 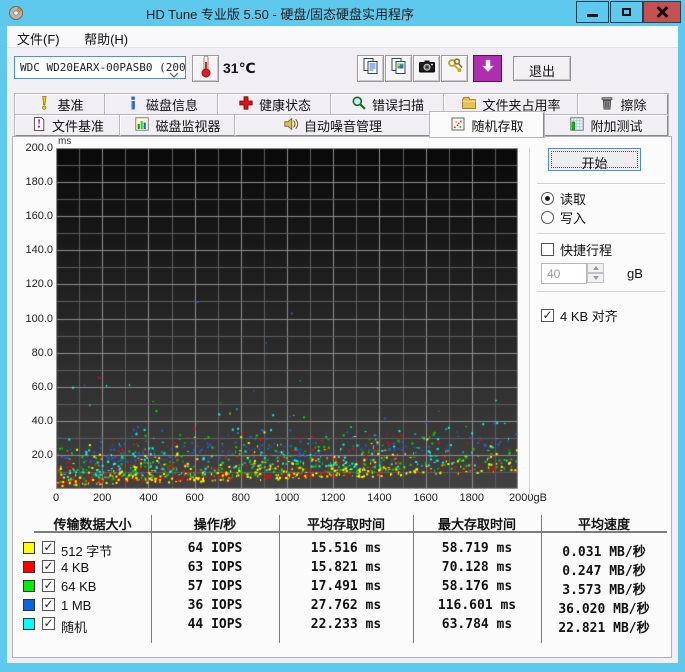 I want to click on temperature-value: 31℃, so click(x=239, y=68).